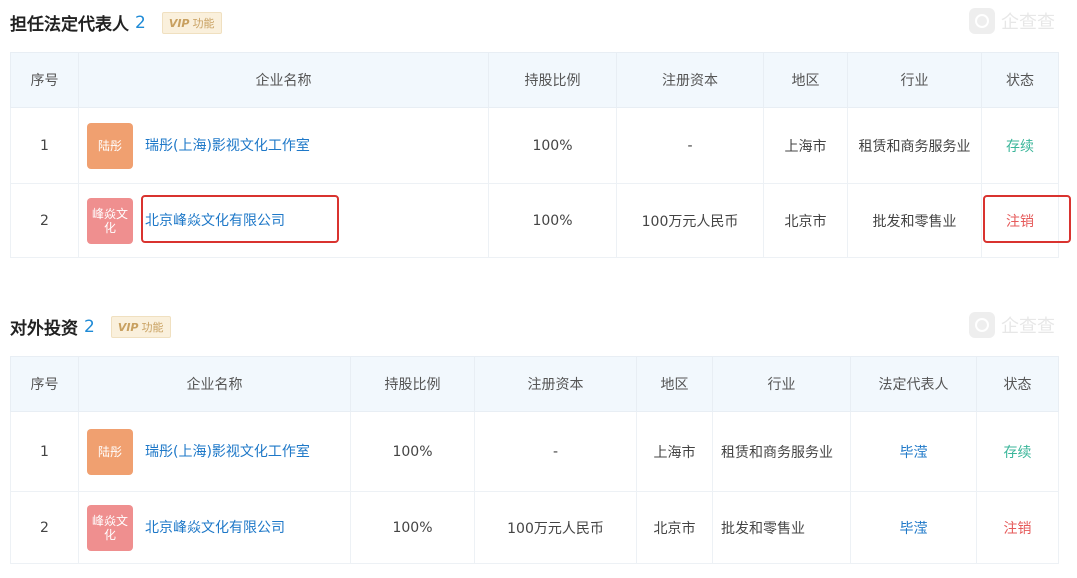 This screenshot has width=1077, height=578. I want to click on table-header-row: 序号 企业名称 持股比例 注册资本 地区 行业 法定代表人 状态, so click(534, 384).